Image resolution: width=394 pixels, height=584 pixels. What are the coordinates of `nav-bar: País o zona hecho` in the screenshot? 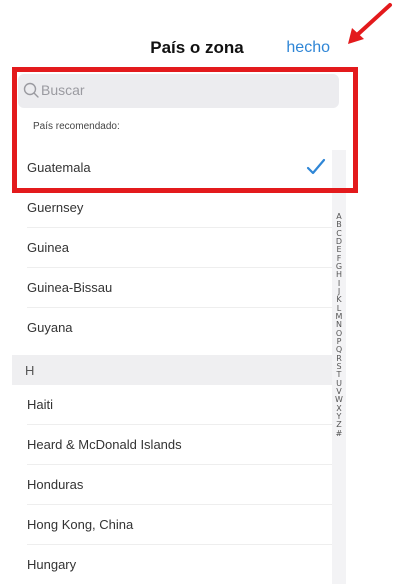 It's located at (197, 48).